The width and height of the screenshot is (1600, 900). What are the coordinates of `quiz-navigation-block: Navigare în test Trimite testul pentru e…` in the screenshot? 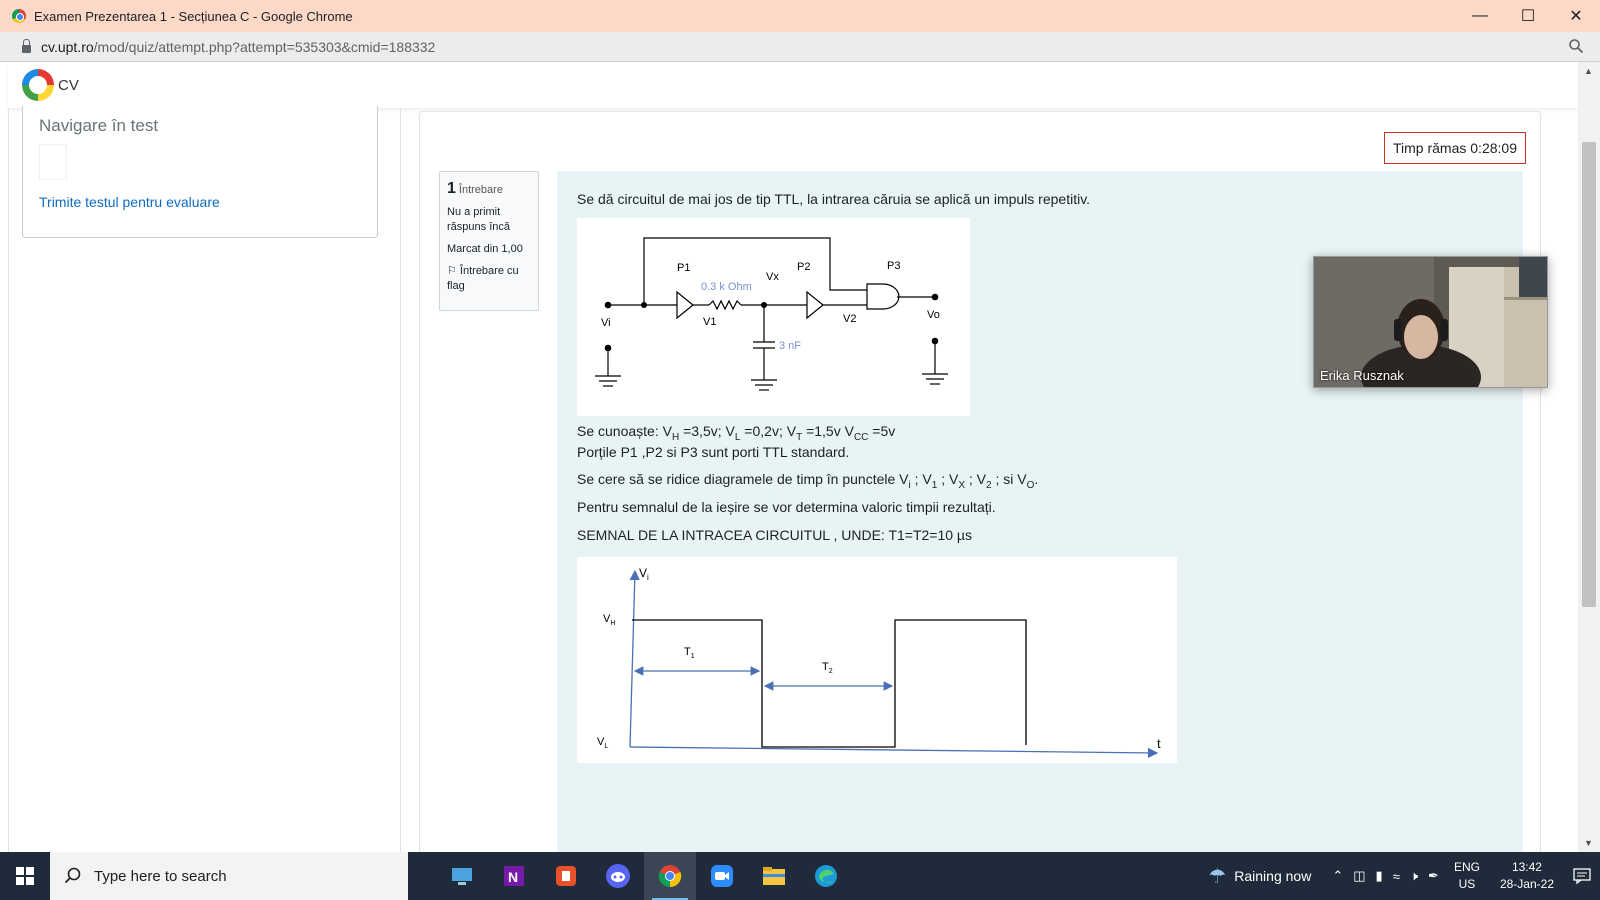 It's located at (200, 172).